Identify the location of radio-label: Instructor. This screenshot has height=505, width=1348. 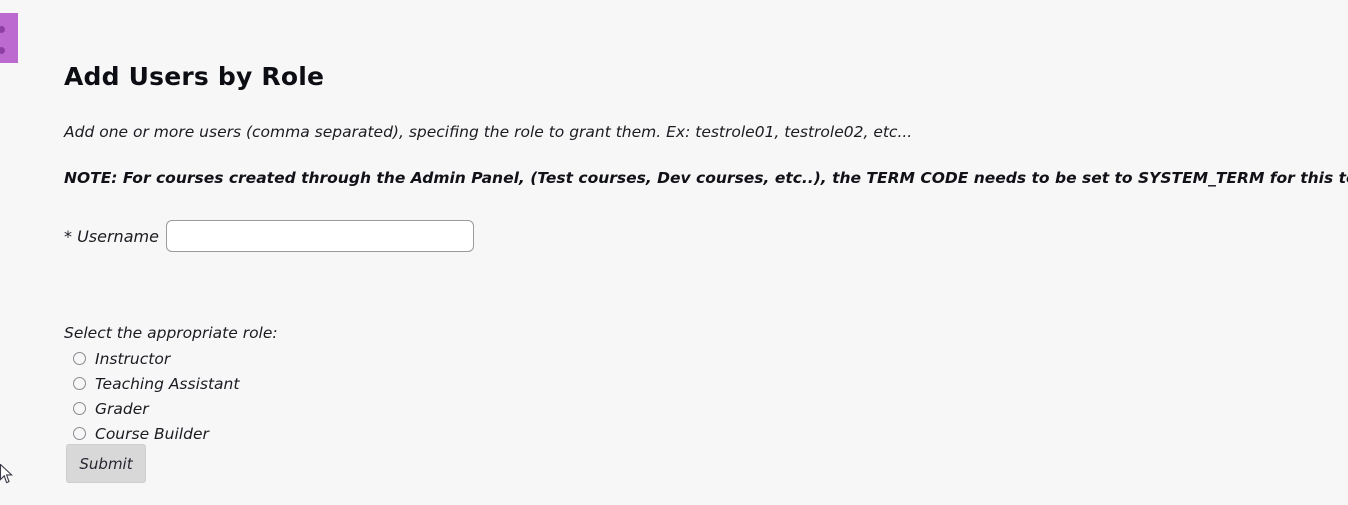
(133, 358).